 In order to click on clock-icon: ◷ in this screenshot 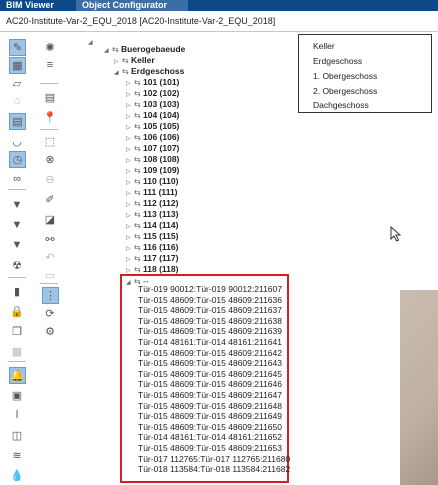, I will do `click(17, 159)`.